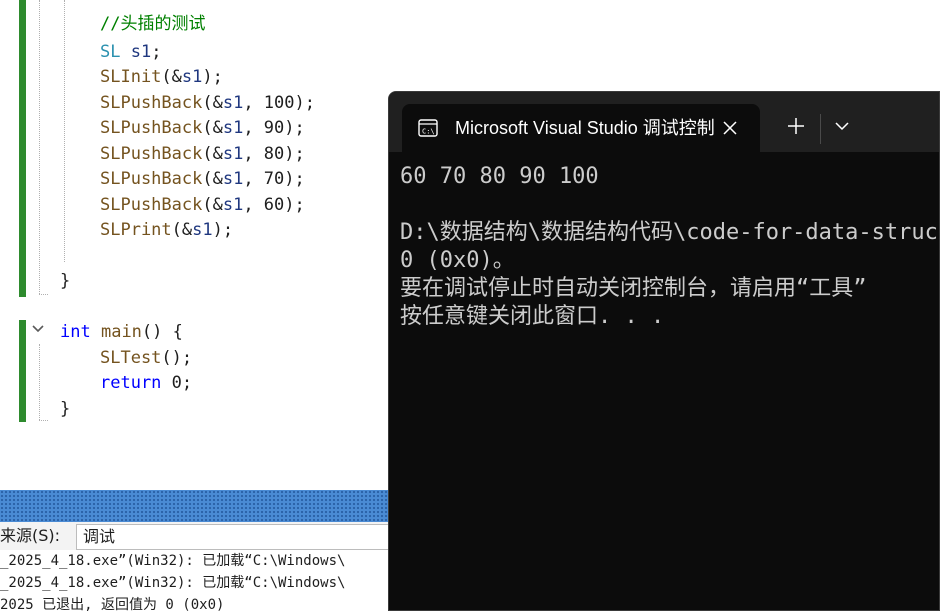 Image resolution: width=940 pixels, height=616 pixels. Describe the element at coordinates (274, 205) in the screenshot. I see `code-token: , 60);` at that location.